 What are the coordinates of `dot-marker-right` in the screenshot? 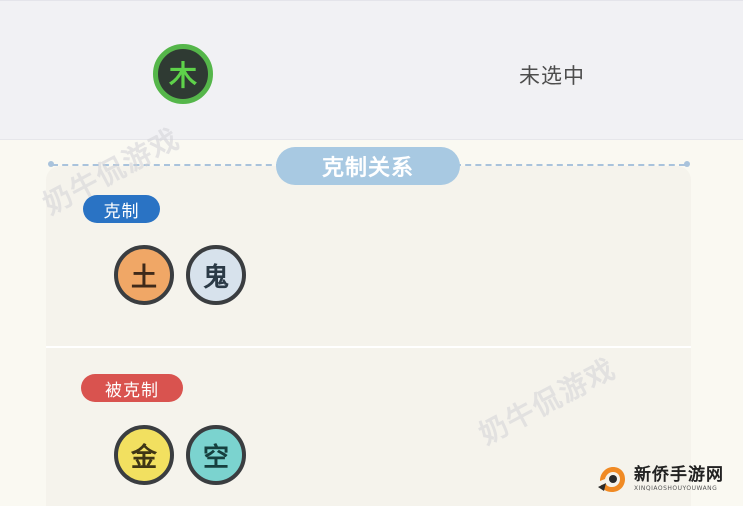 It's located at (687, 164).